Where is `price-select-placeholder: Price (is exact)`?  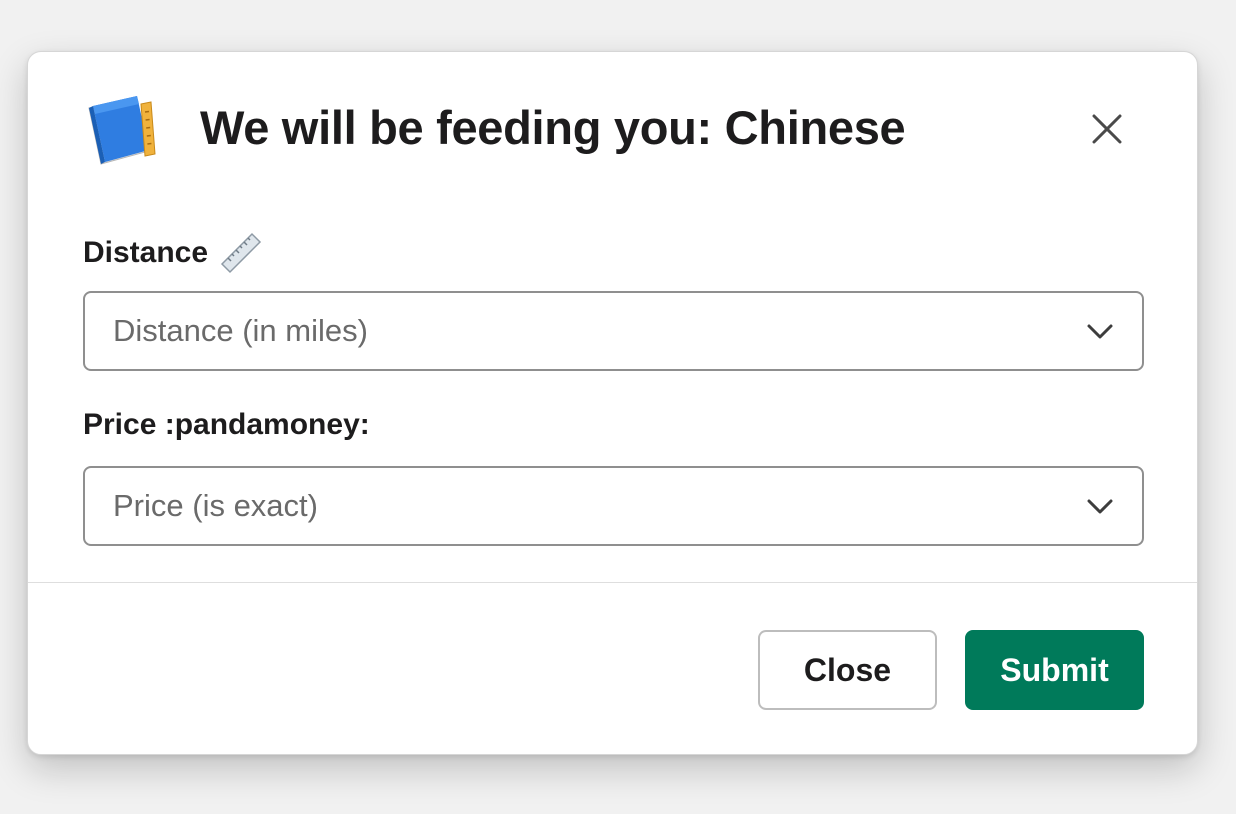 price-select-placeholder: Price (is exact) is located at coordinates (215, 505).